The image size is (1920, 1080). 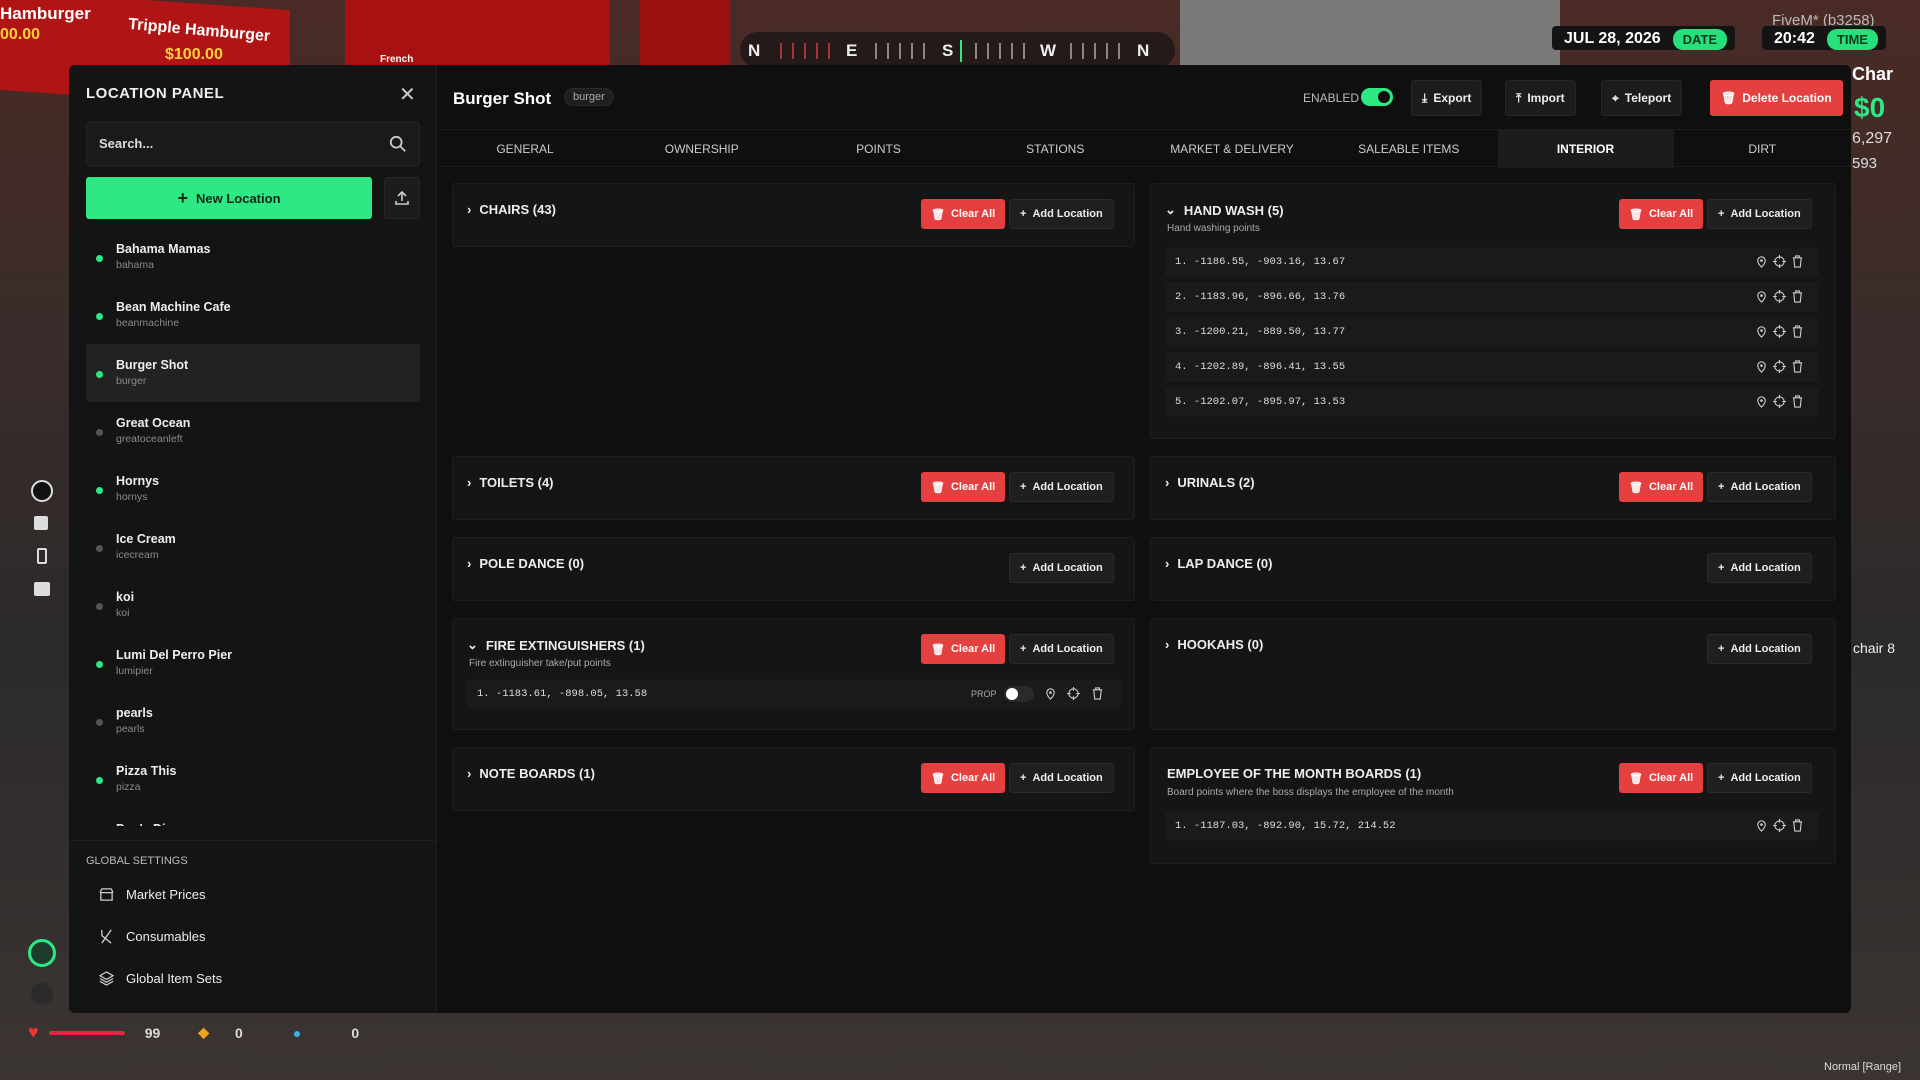 I want to click on search-icon, so click(x=398, y=144).